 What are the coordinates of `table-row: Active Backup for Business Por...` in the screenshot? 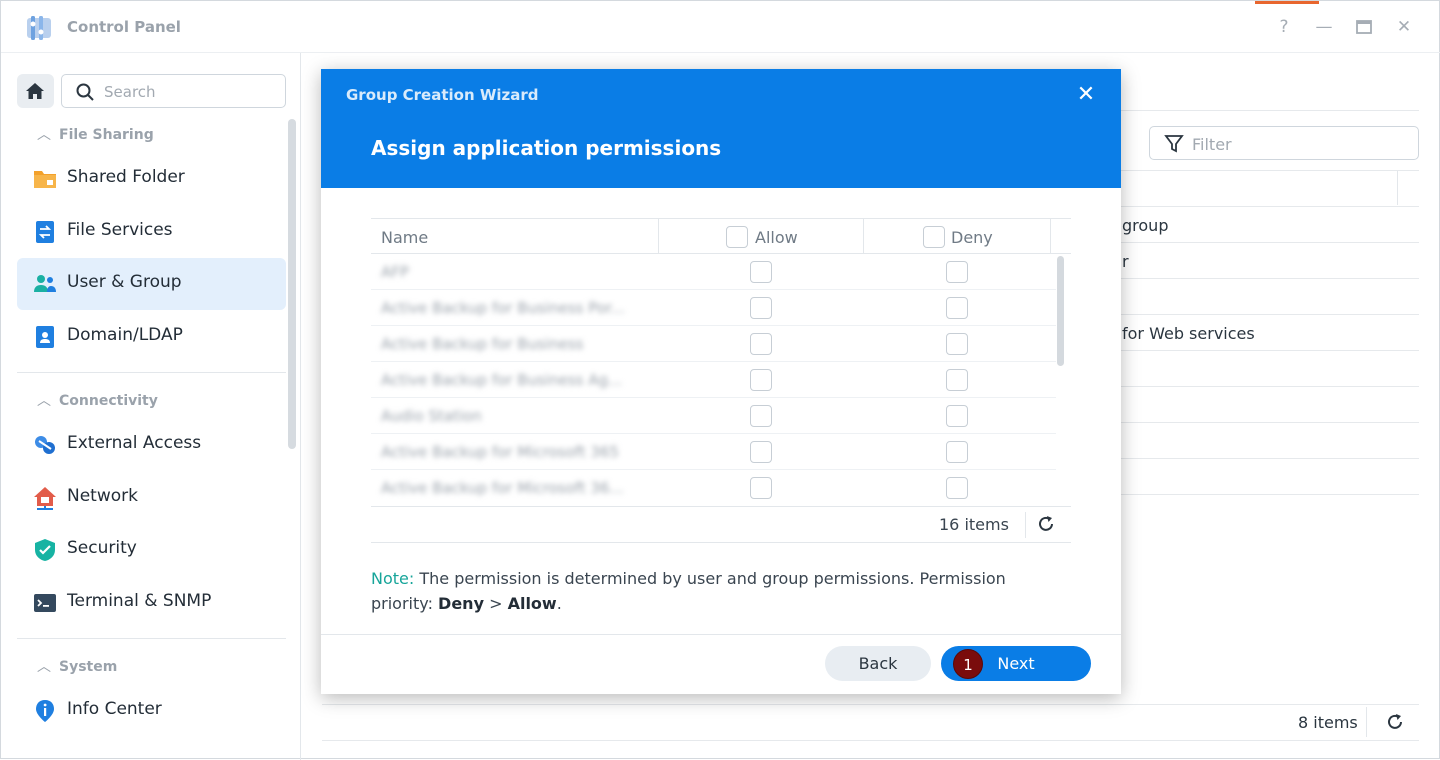 It's located at (713, 308).